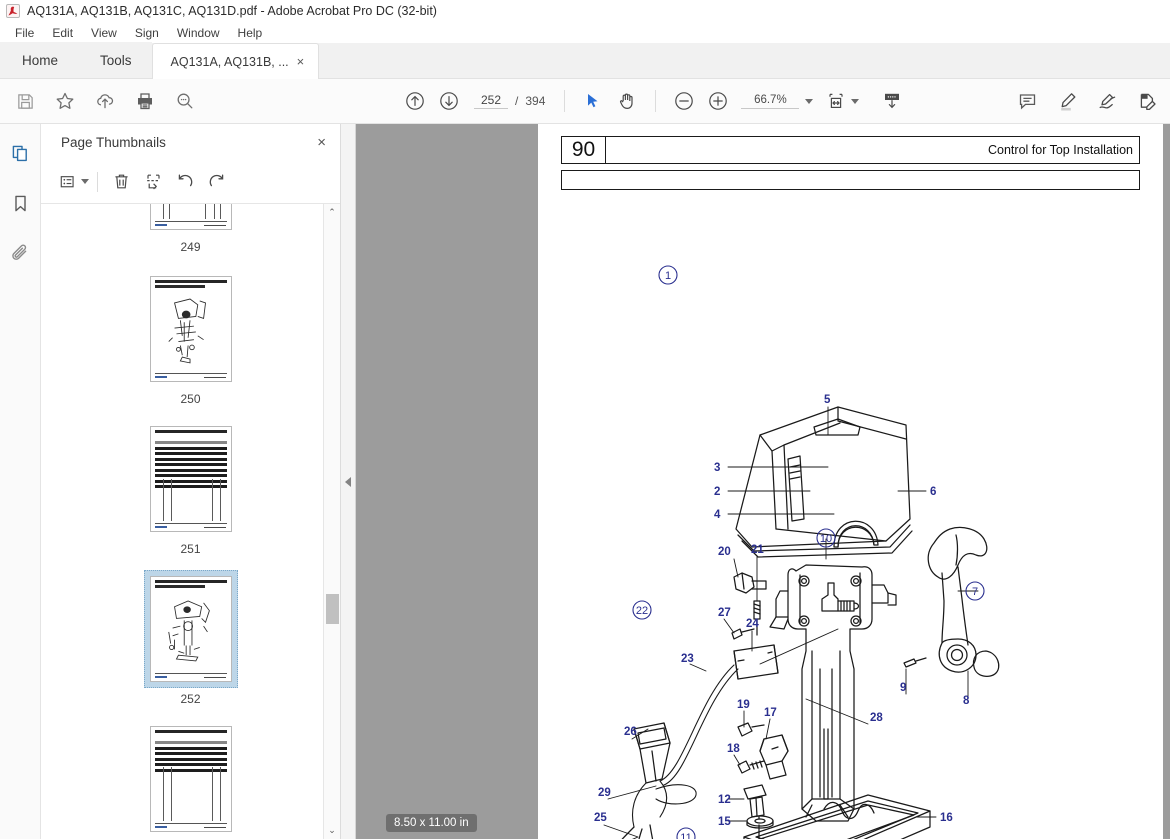  I want to click on tab-home-label: Home, so click(40, 60).